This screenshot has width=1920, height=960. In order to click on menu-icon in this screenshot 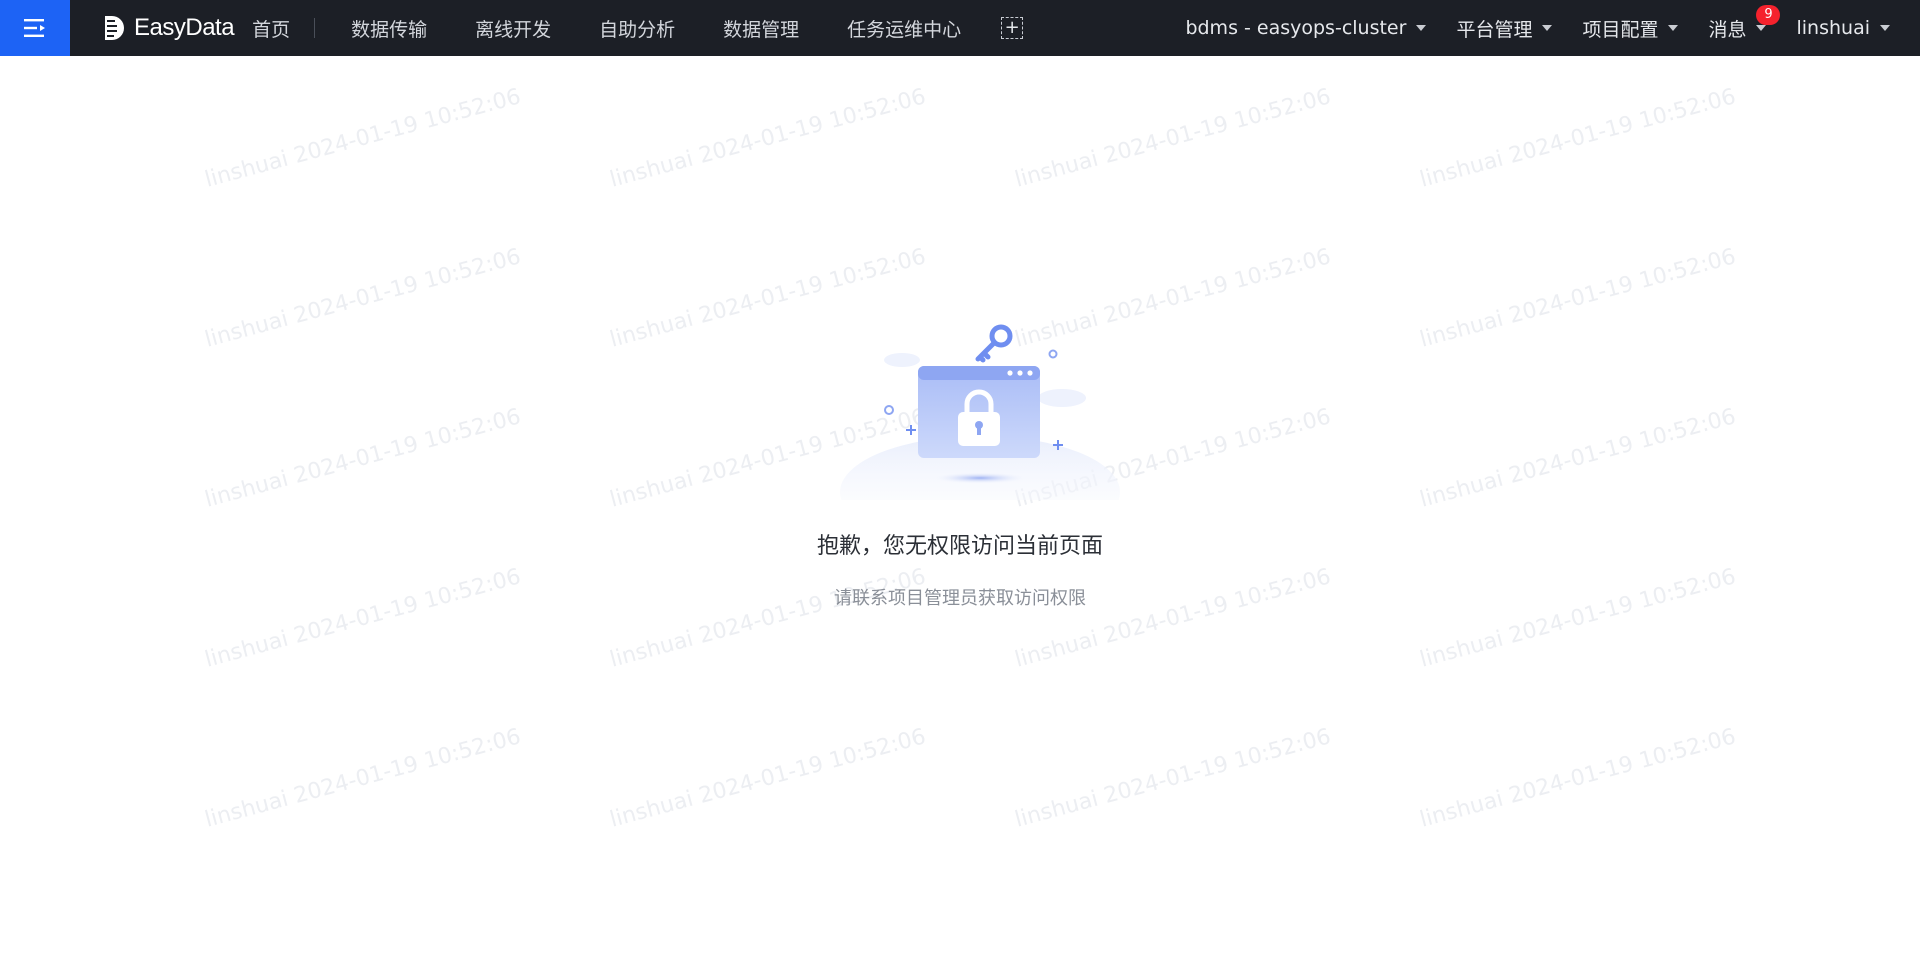, I will do `click(34, 28)`.